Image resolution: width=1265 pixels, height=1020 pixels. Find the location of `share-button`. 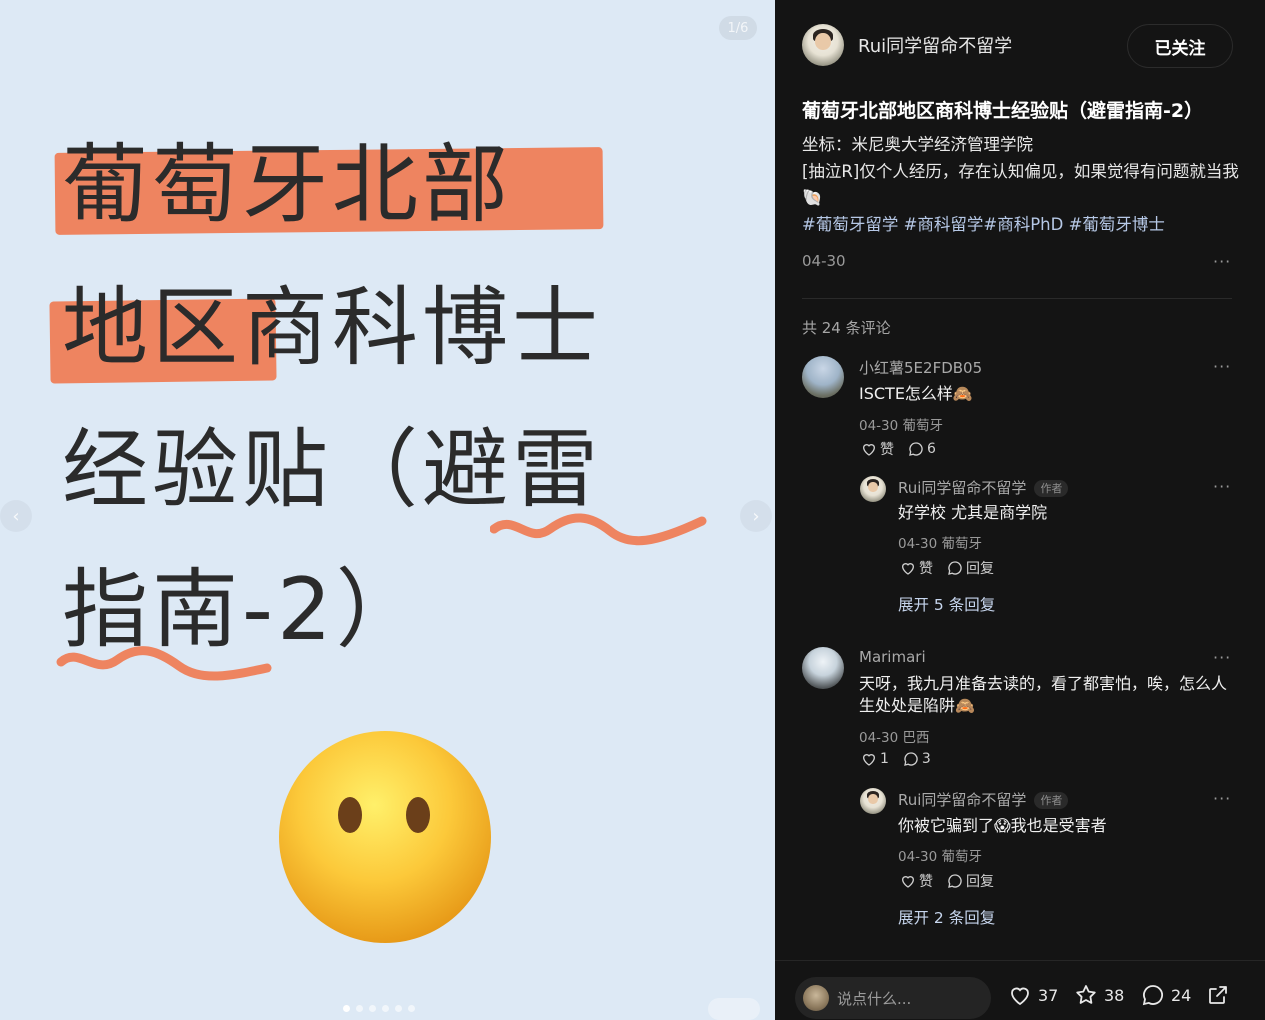

share-button is located at coordinates (1218, 995).